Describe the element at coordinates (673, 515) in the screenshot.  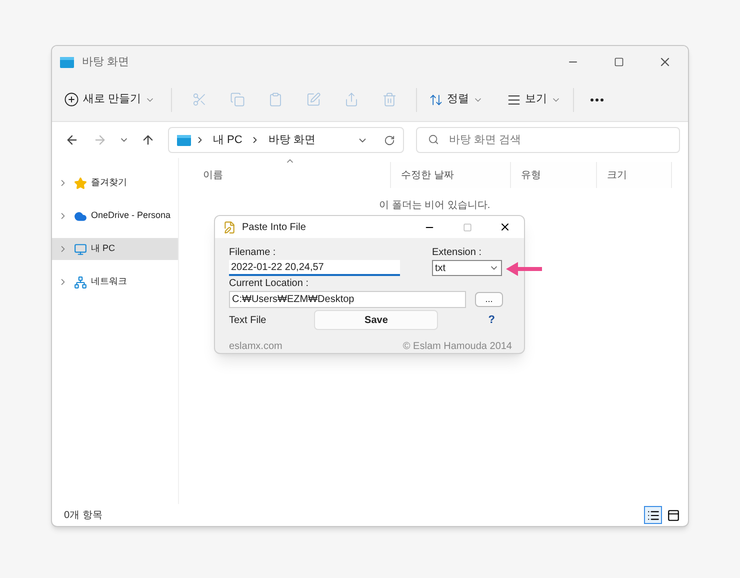
I see `tiles-view-icon` at that location.